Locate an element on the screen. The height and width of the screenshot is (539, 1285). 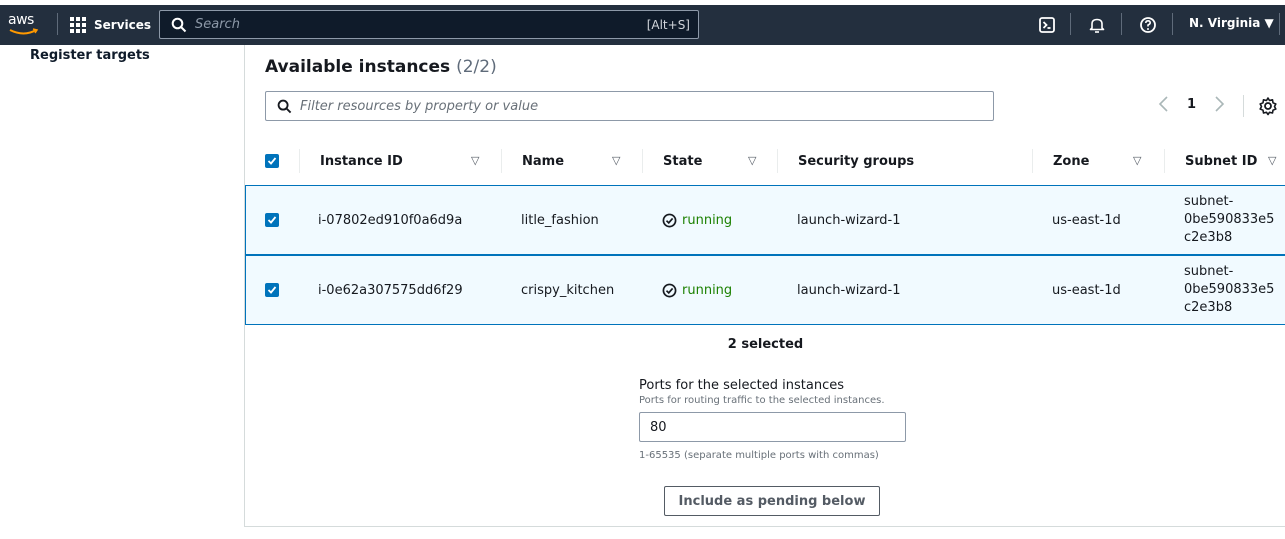
pagination: 1 is located at coordinates (1191, 104).